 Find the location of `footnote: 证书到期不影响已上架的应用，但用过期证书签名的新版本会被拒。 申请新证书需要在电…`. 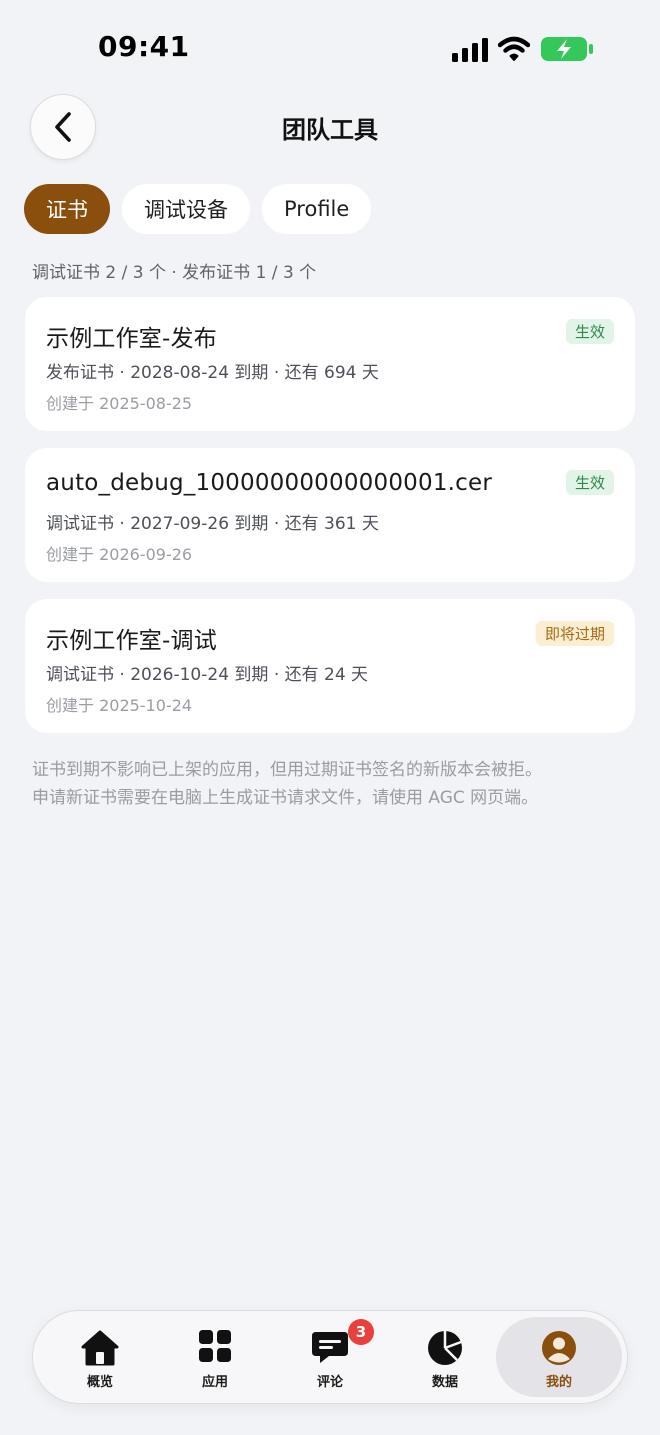

footnote: 证书到期不影响已上架的应用，但用过期证书签名的新版本会被拒。 申请新证书需要在电… is located at coordinates (332, 784).